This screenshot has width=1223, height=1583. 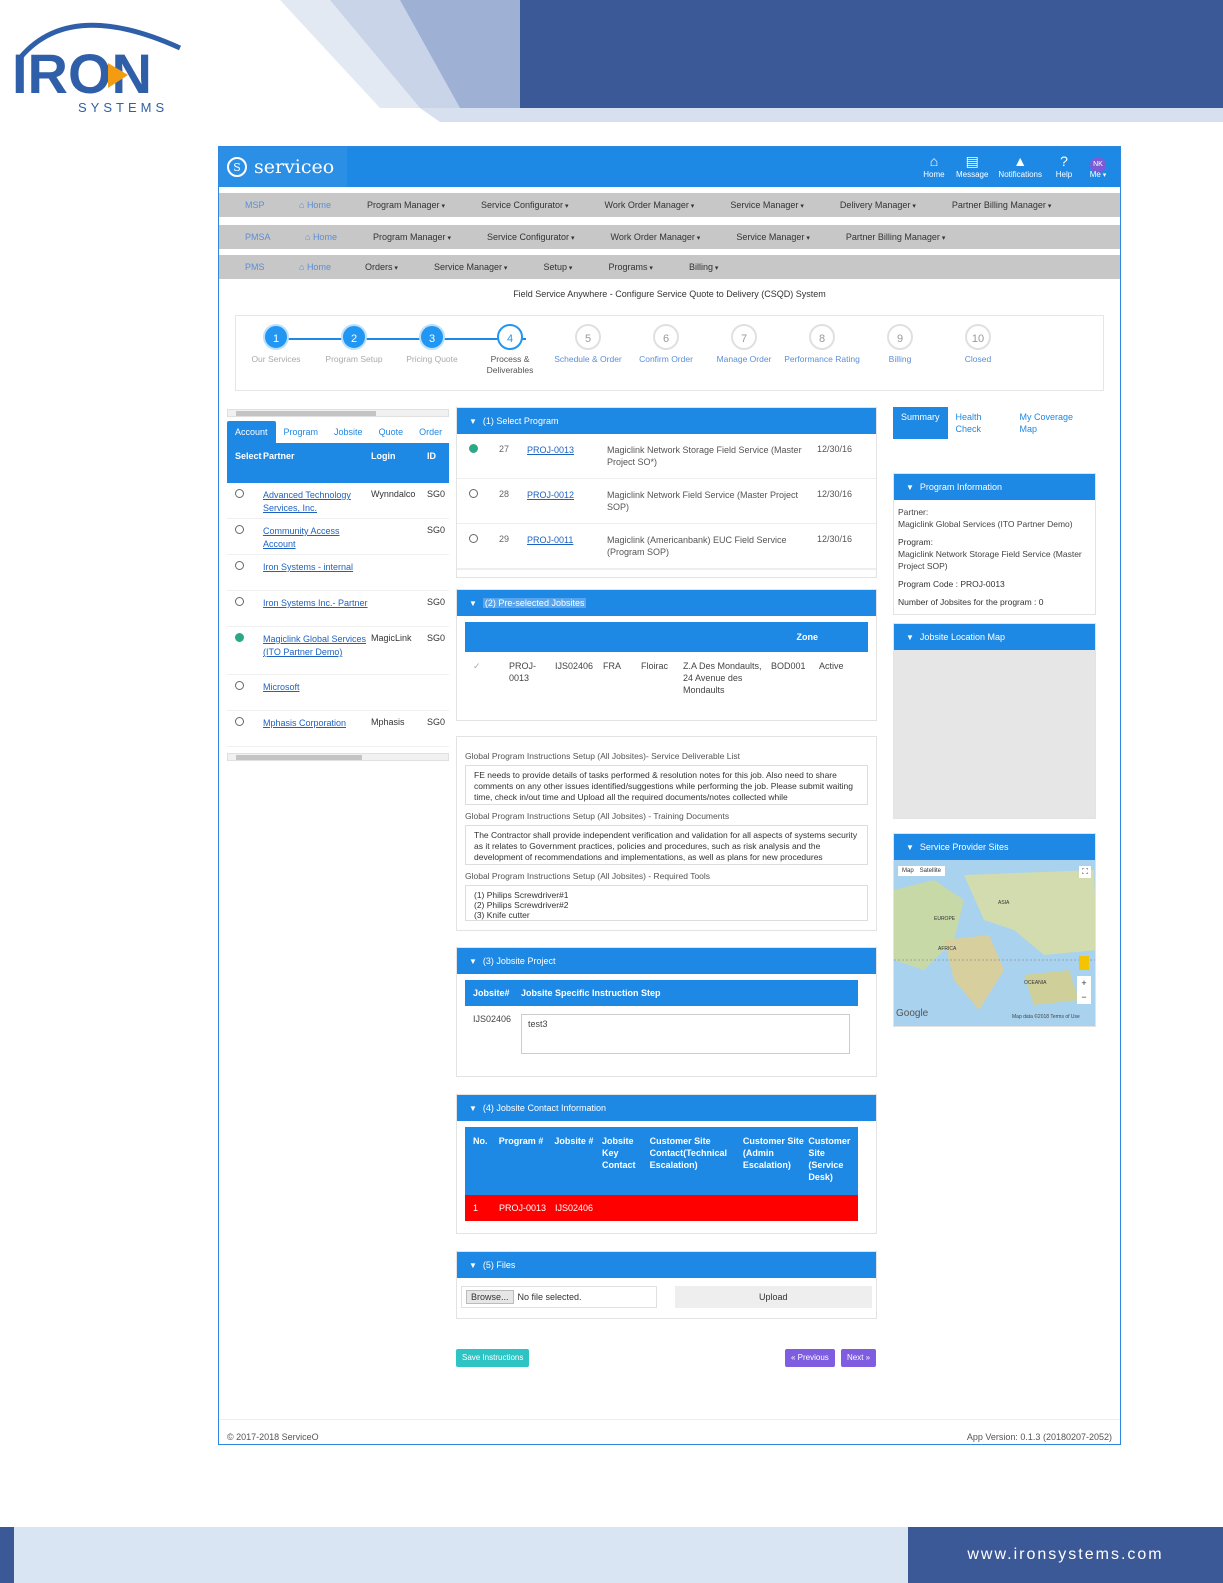 I want to click on zoom-out-icon: −, so click(x=1084, y=997).